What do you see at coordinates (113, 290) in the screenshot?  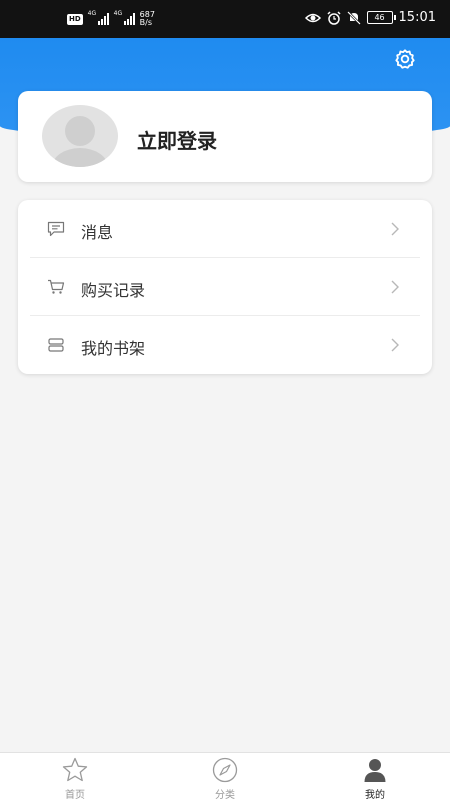 I see `menu-item-label: 购买记录` at bounding box center [113, 290].